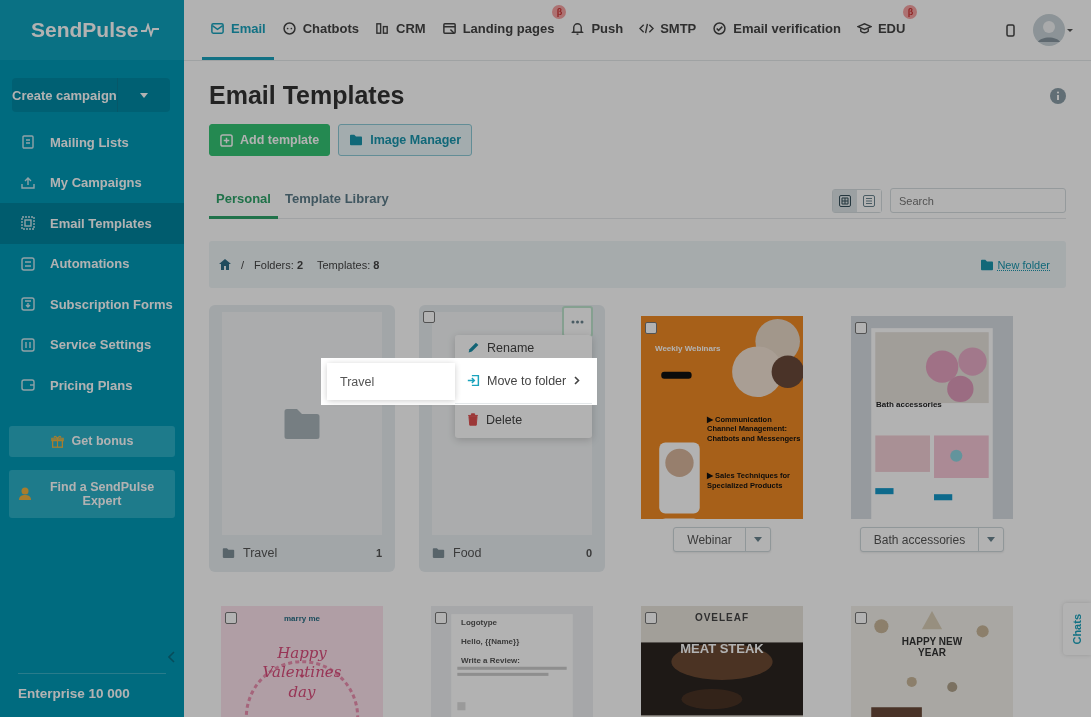  I want to click on menu-item: Rename, so click(523, 347).